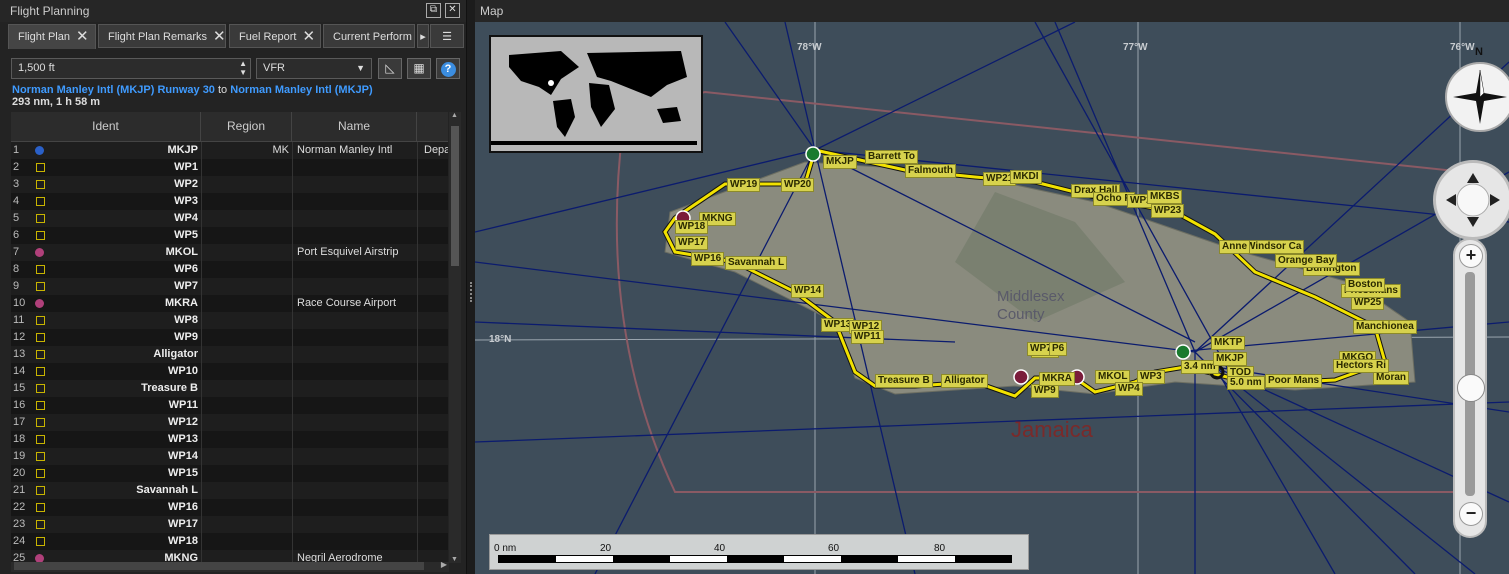 The width and height of the screenshot is (1509, 574). I want to click on route-point-label: WP25, so click(1368, 303).